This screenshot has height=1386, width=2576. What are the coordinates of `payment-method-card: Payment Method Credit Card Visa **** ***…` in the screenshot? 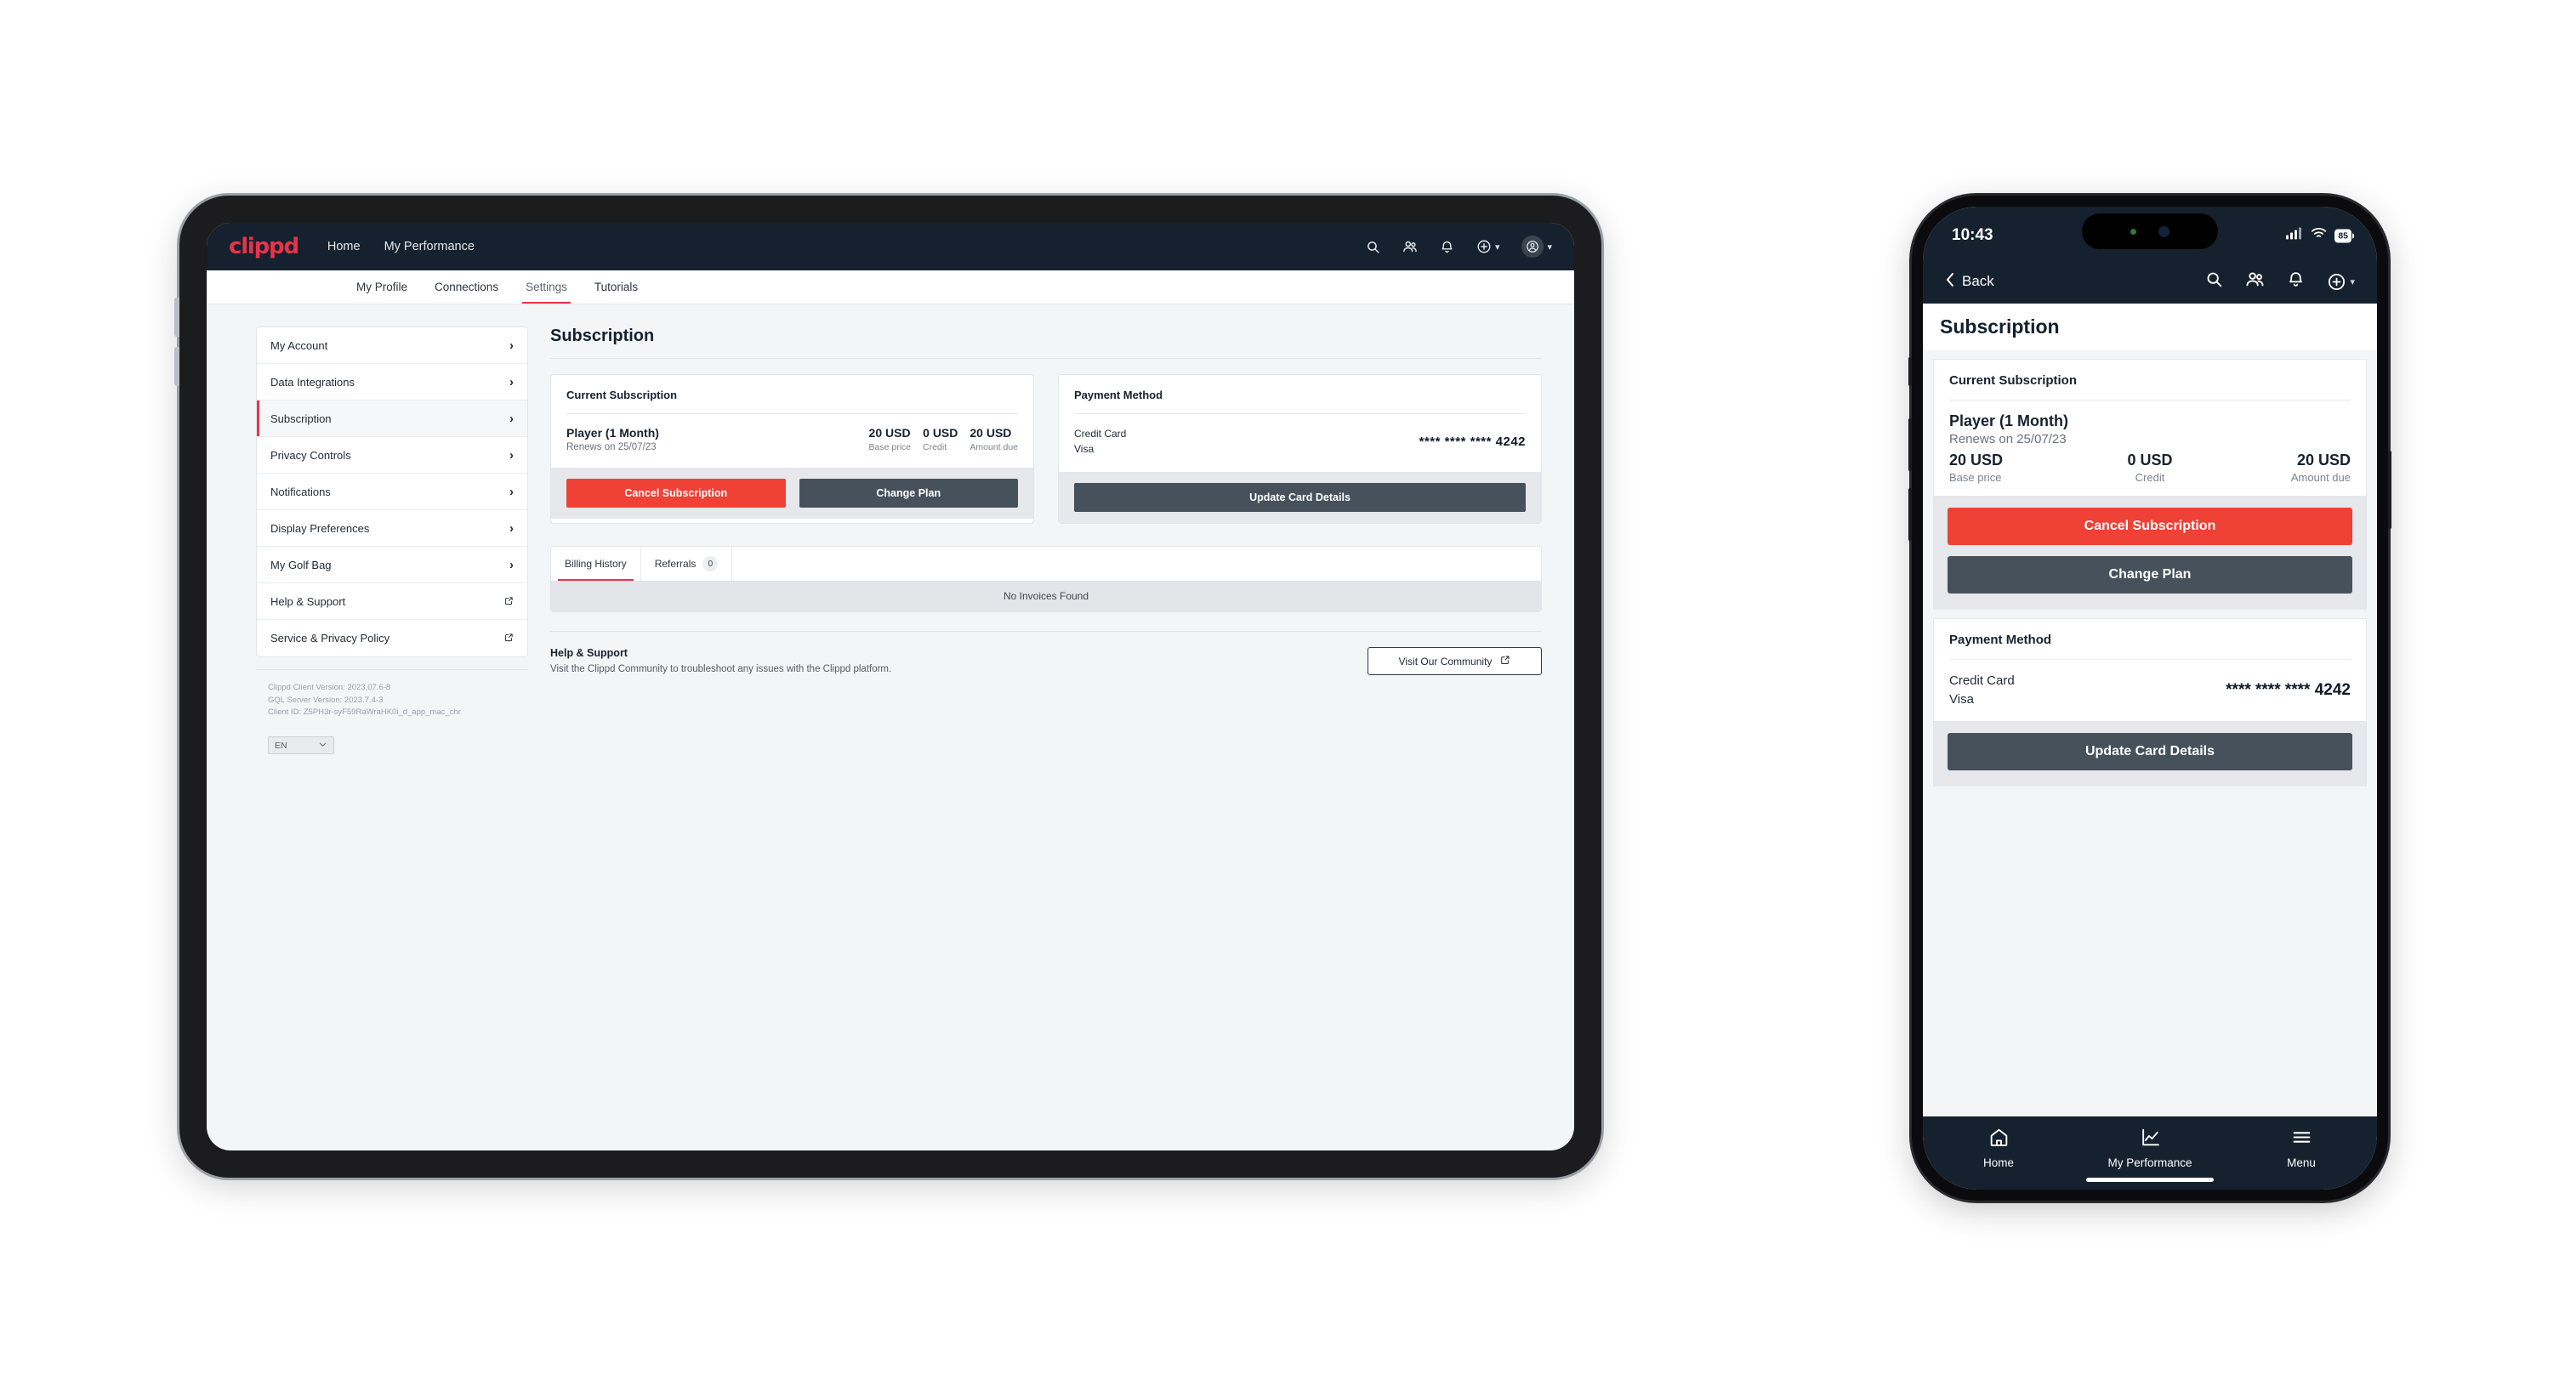 It's located at (1300, 449).